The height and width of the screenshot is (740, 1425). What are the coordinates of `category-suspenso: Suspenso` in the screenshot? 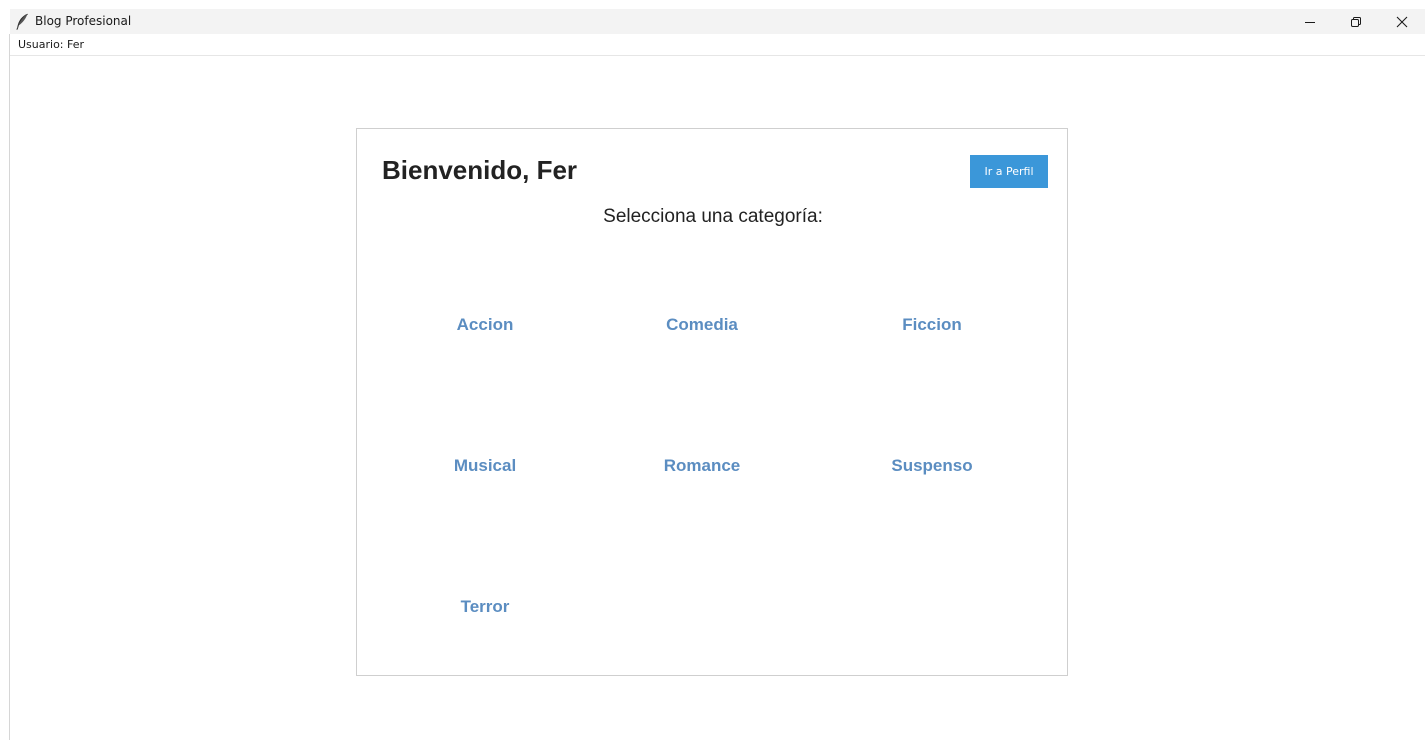 It's located at (932, 466).